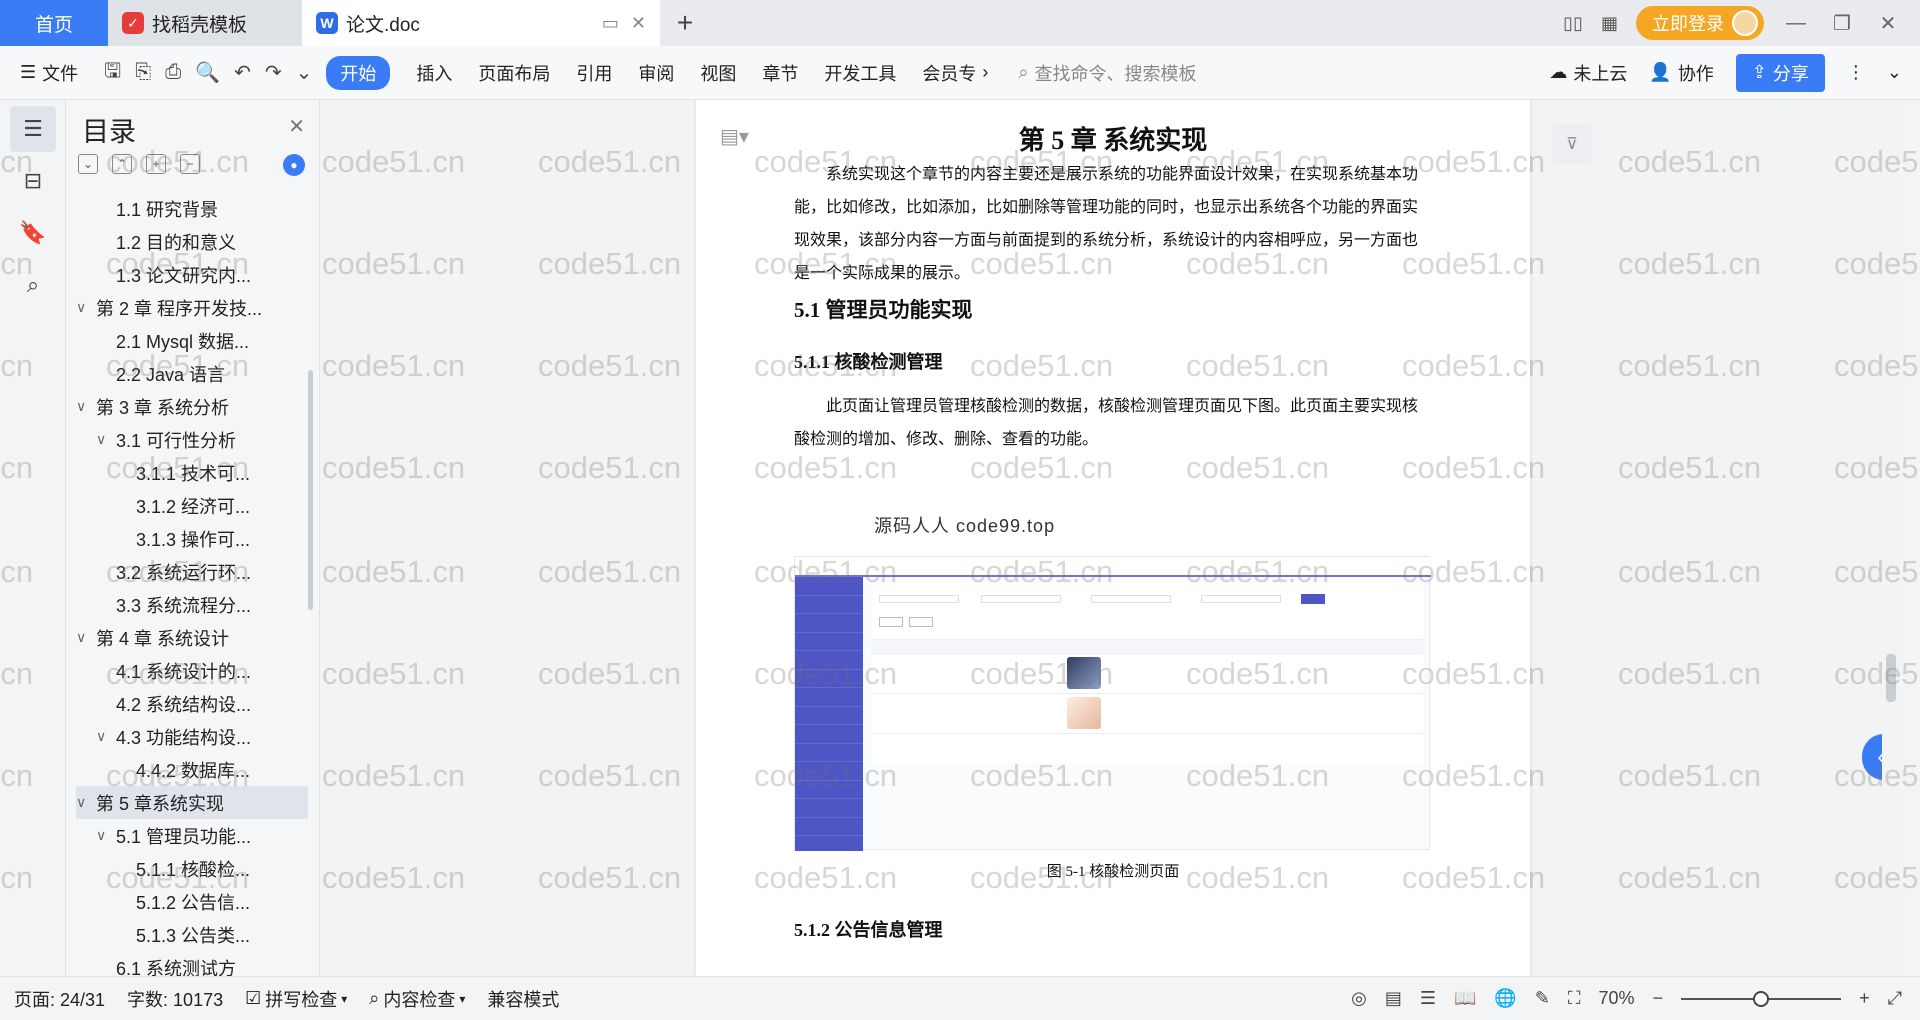 The image size is (1920, 1020). What do you see at coordinates (1465, 998) in the screenshot?
I see `reading-view-icon: 📖` at bounding box center [1465, 998].